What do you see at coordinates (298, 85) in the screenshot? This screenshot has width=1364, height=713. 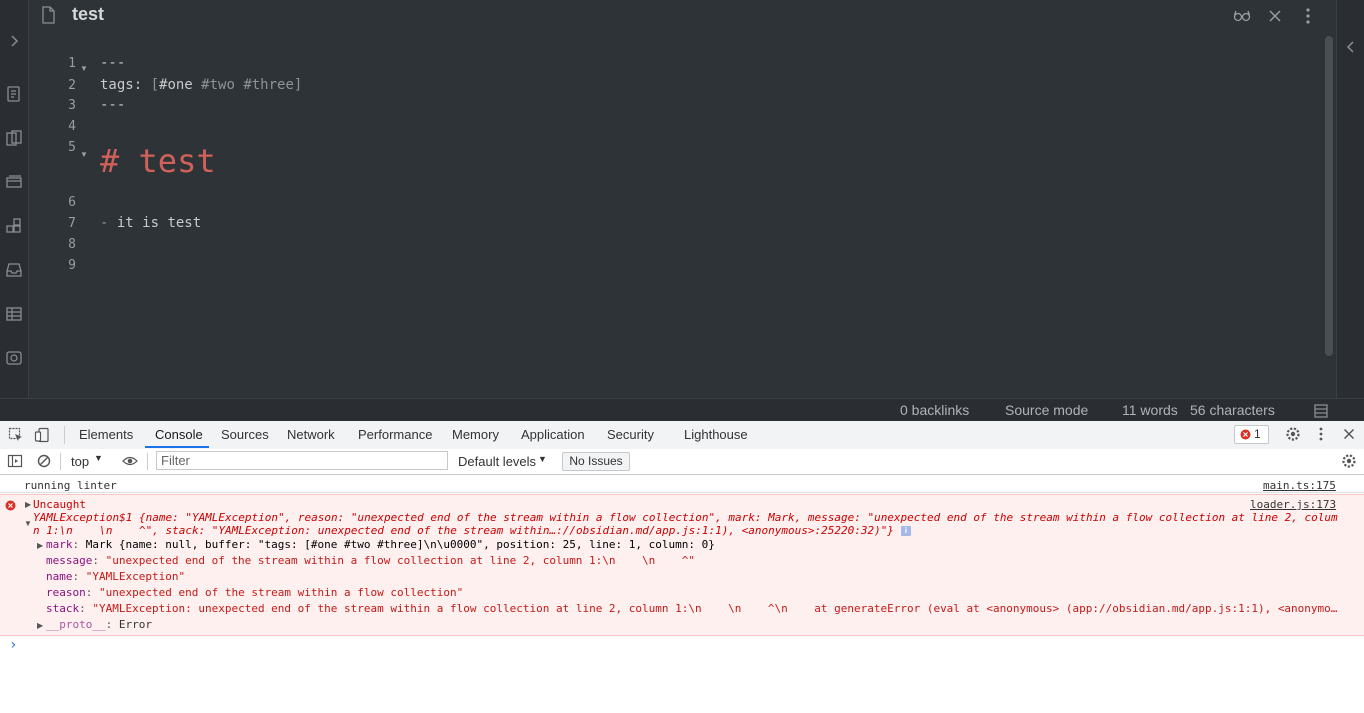 I see `bracket: ]` at bounding box center [298, 85].